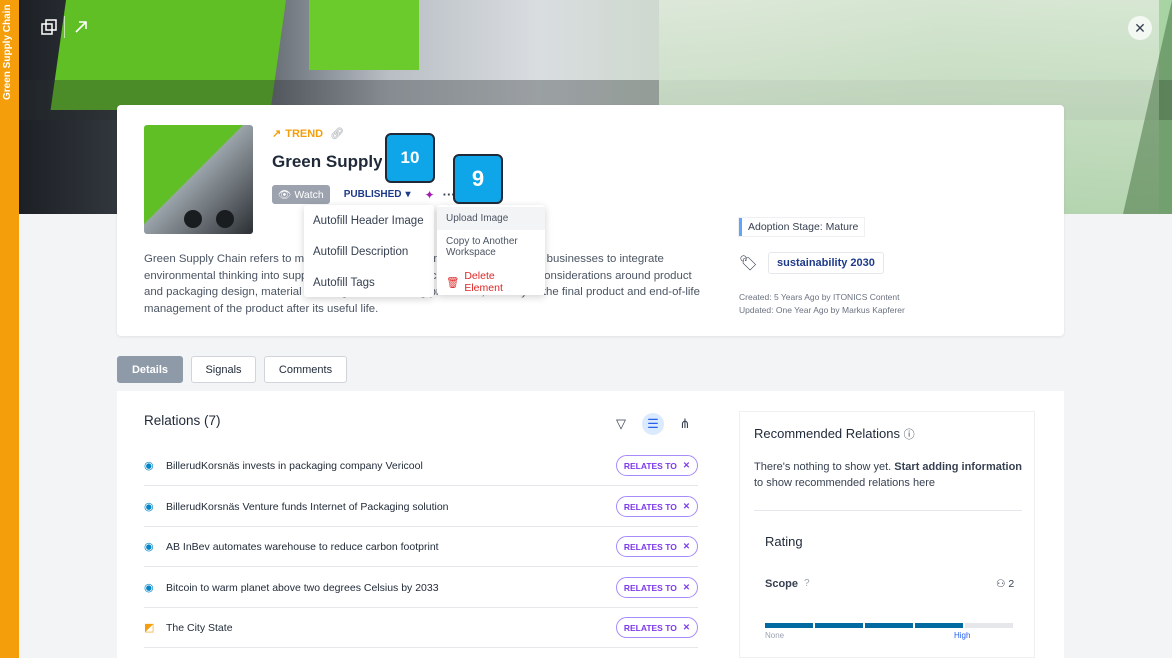 Image resolution: width=1172 pixels, height=658 pixels. What do you see at coordinates (483, 282) in the screenshot?
I see `delete-label: Delete Element` at bounding box center [483, 282].